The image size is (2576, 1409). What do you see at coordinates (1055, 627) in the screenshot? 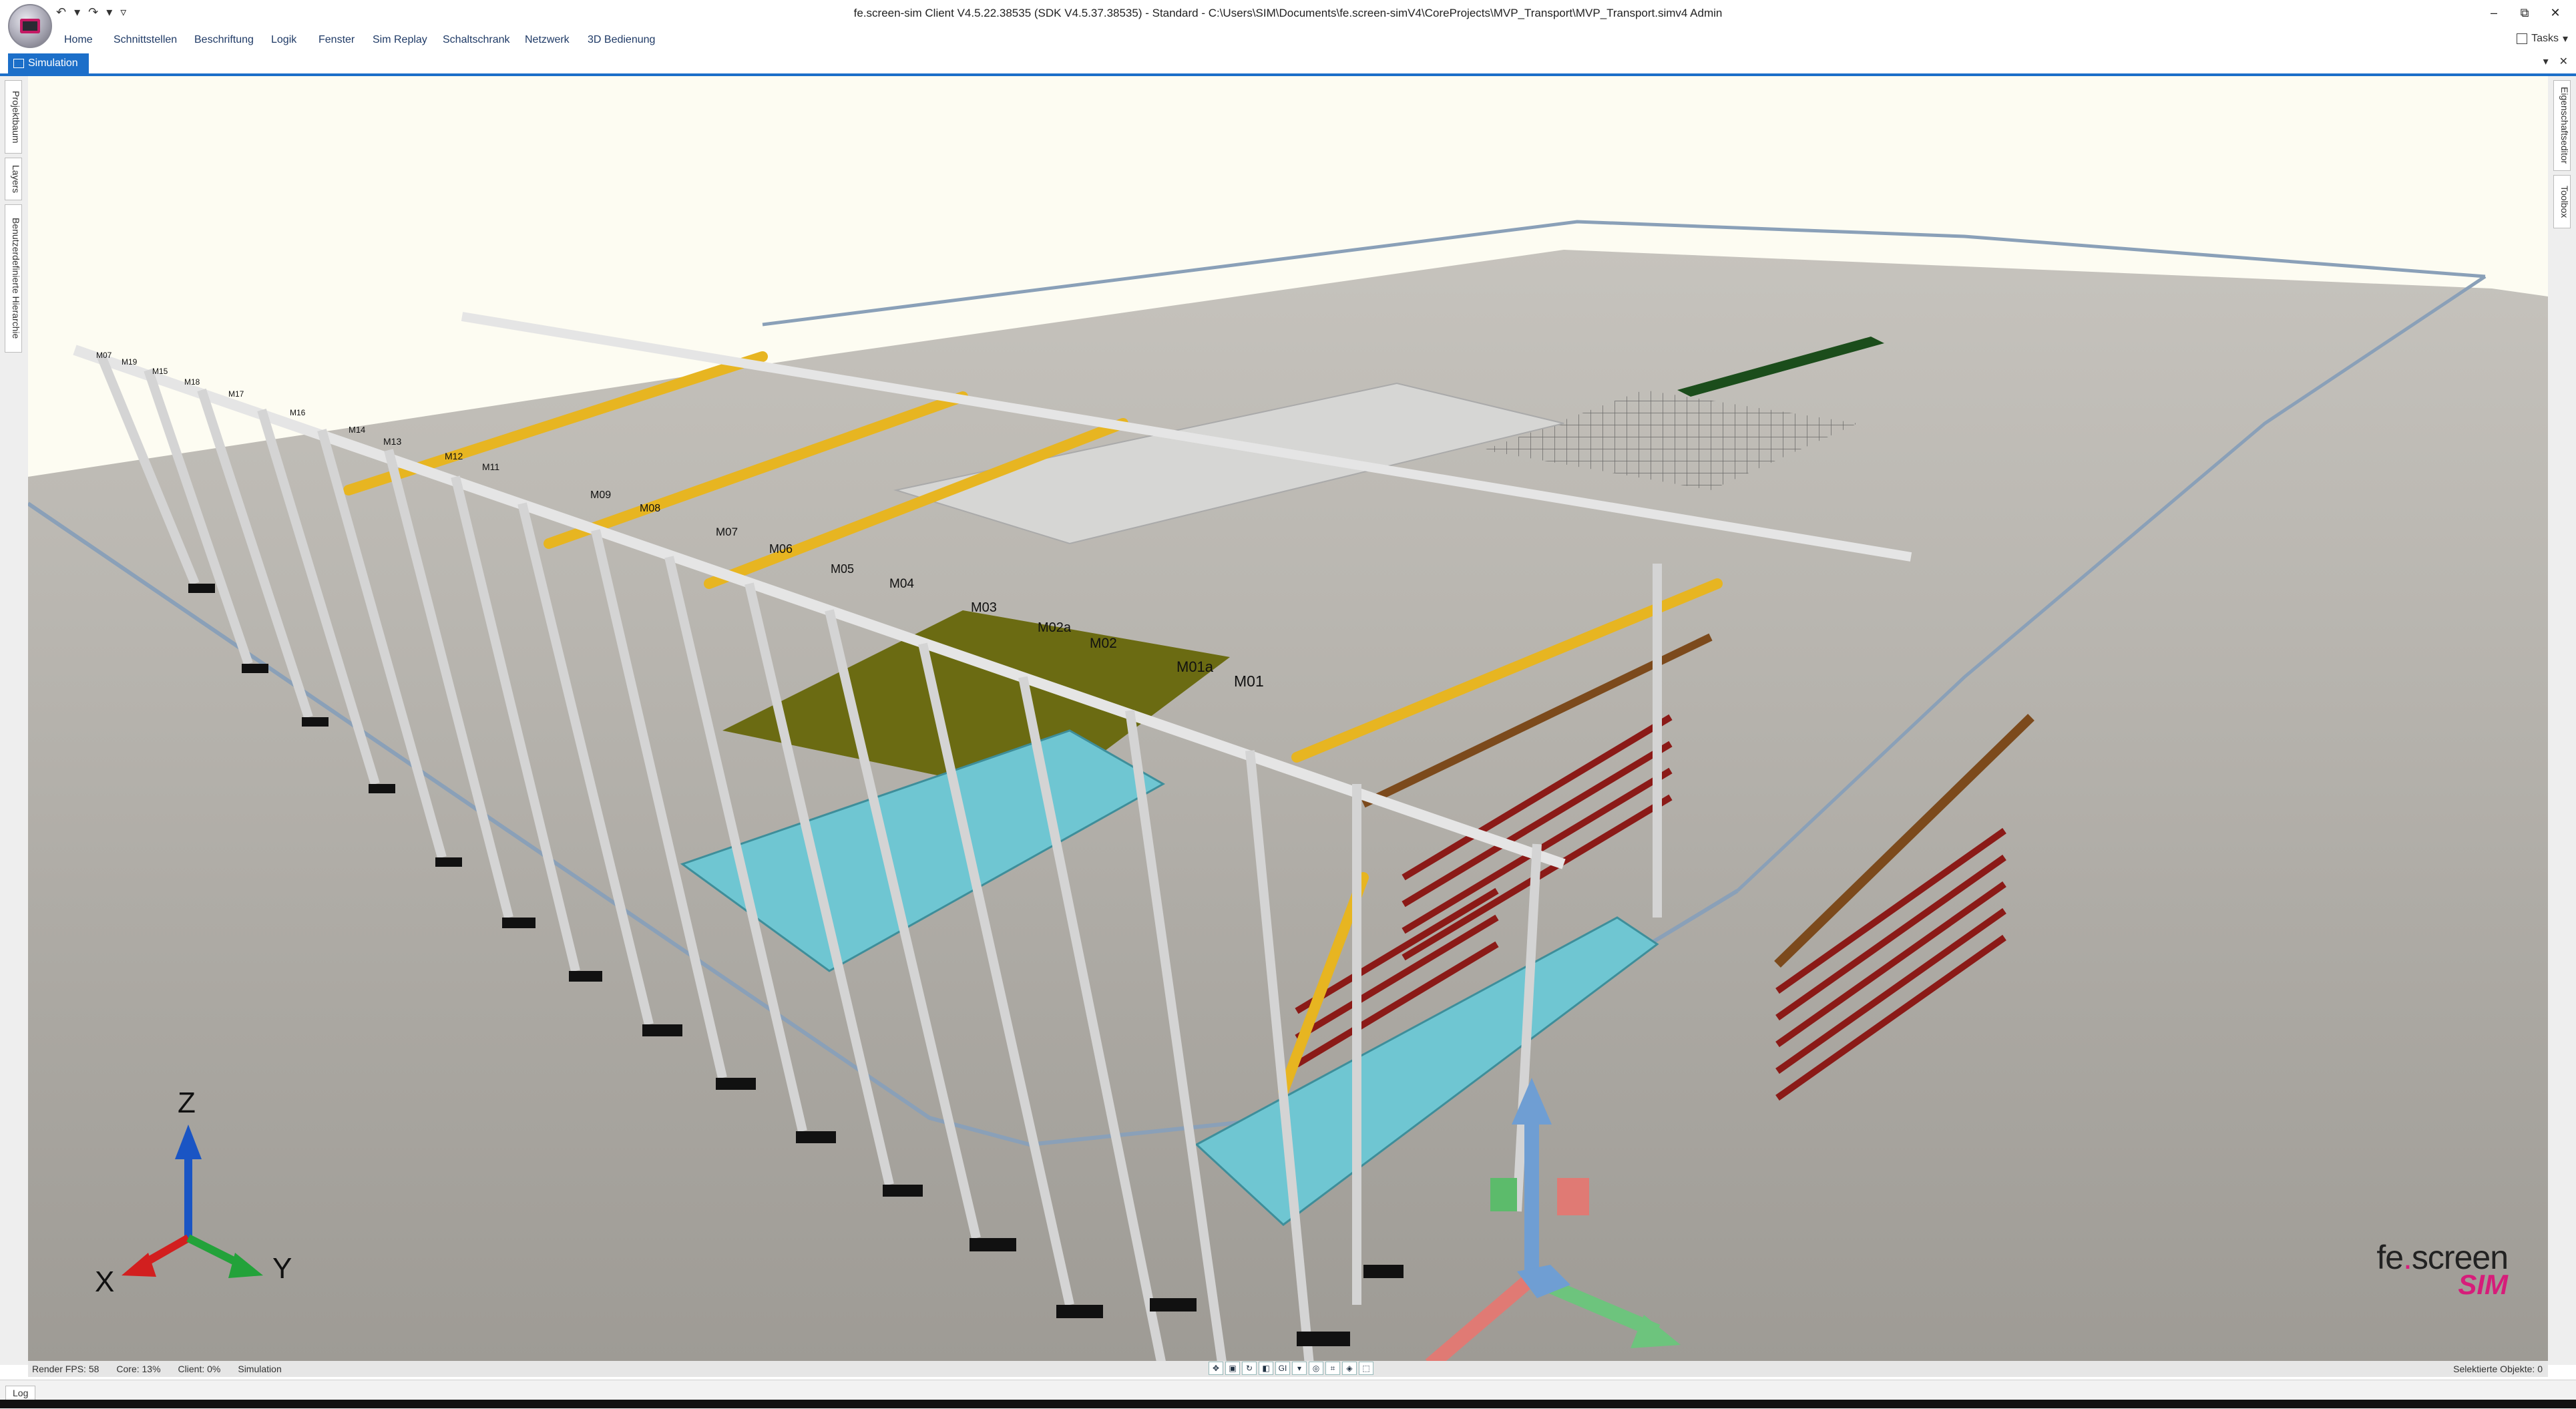
I see `station-label: M02a` at bounding box center [1055, 627].